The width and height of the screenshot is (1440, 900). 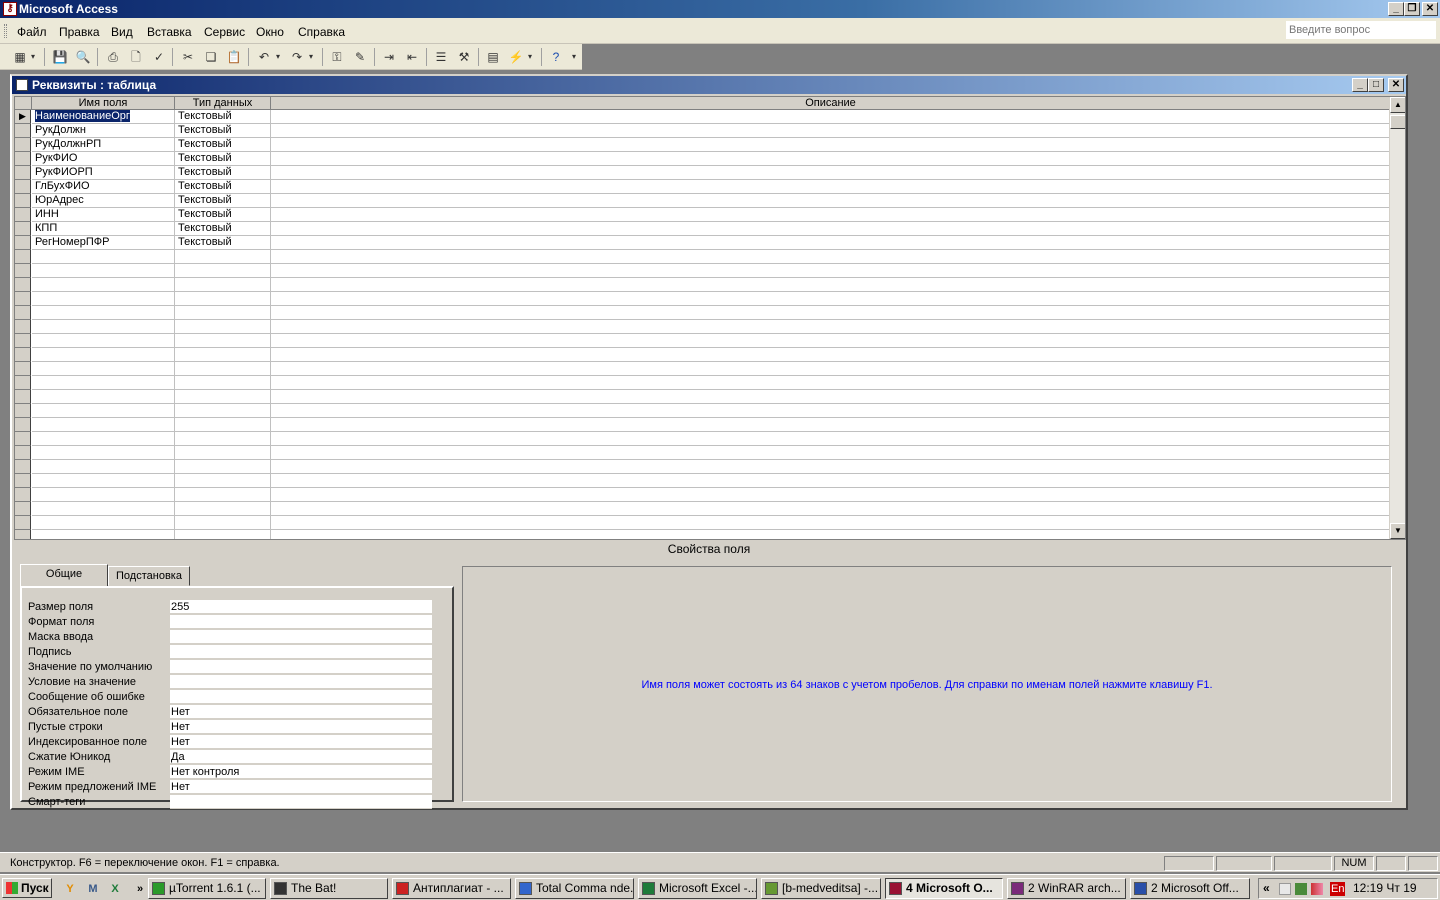 What do you see at coordinates (136, 57) in the screenshot?
I see `print-preview-icon: 🗋` at bounding box center [136, 57].